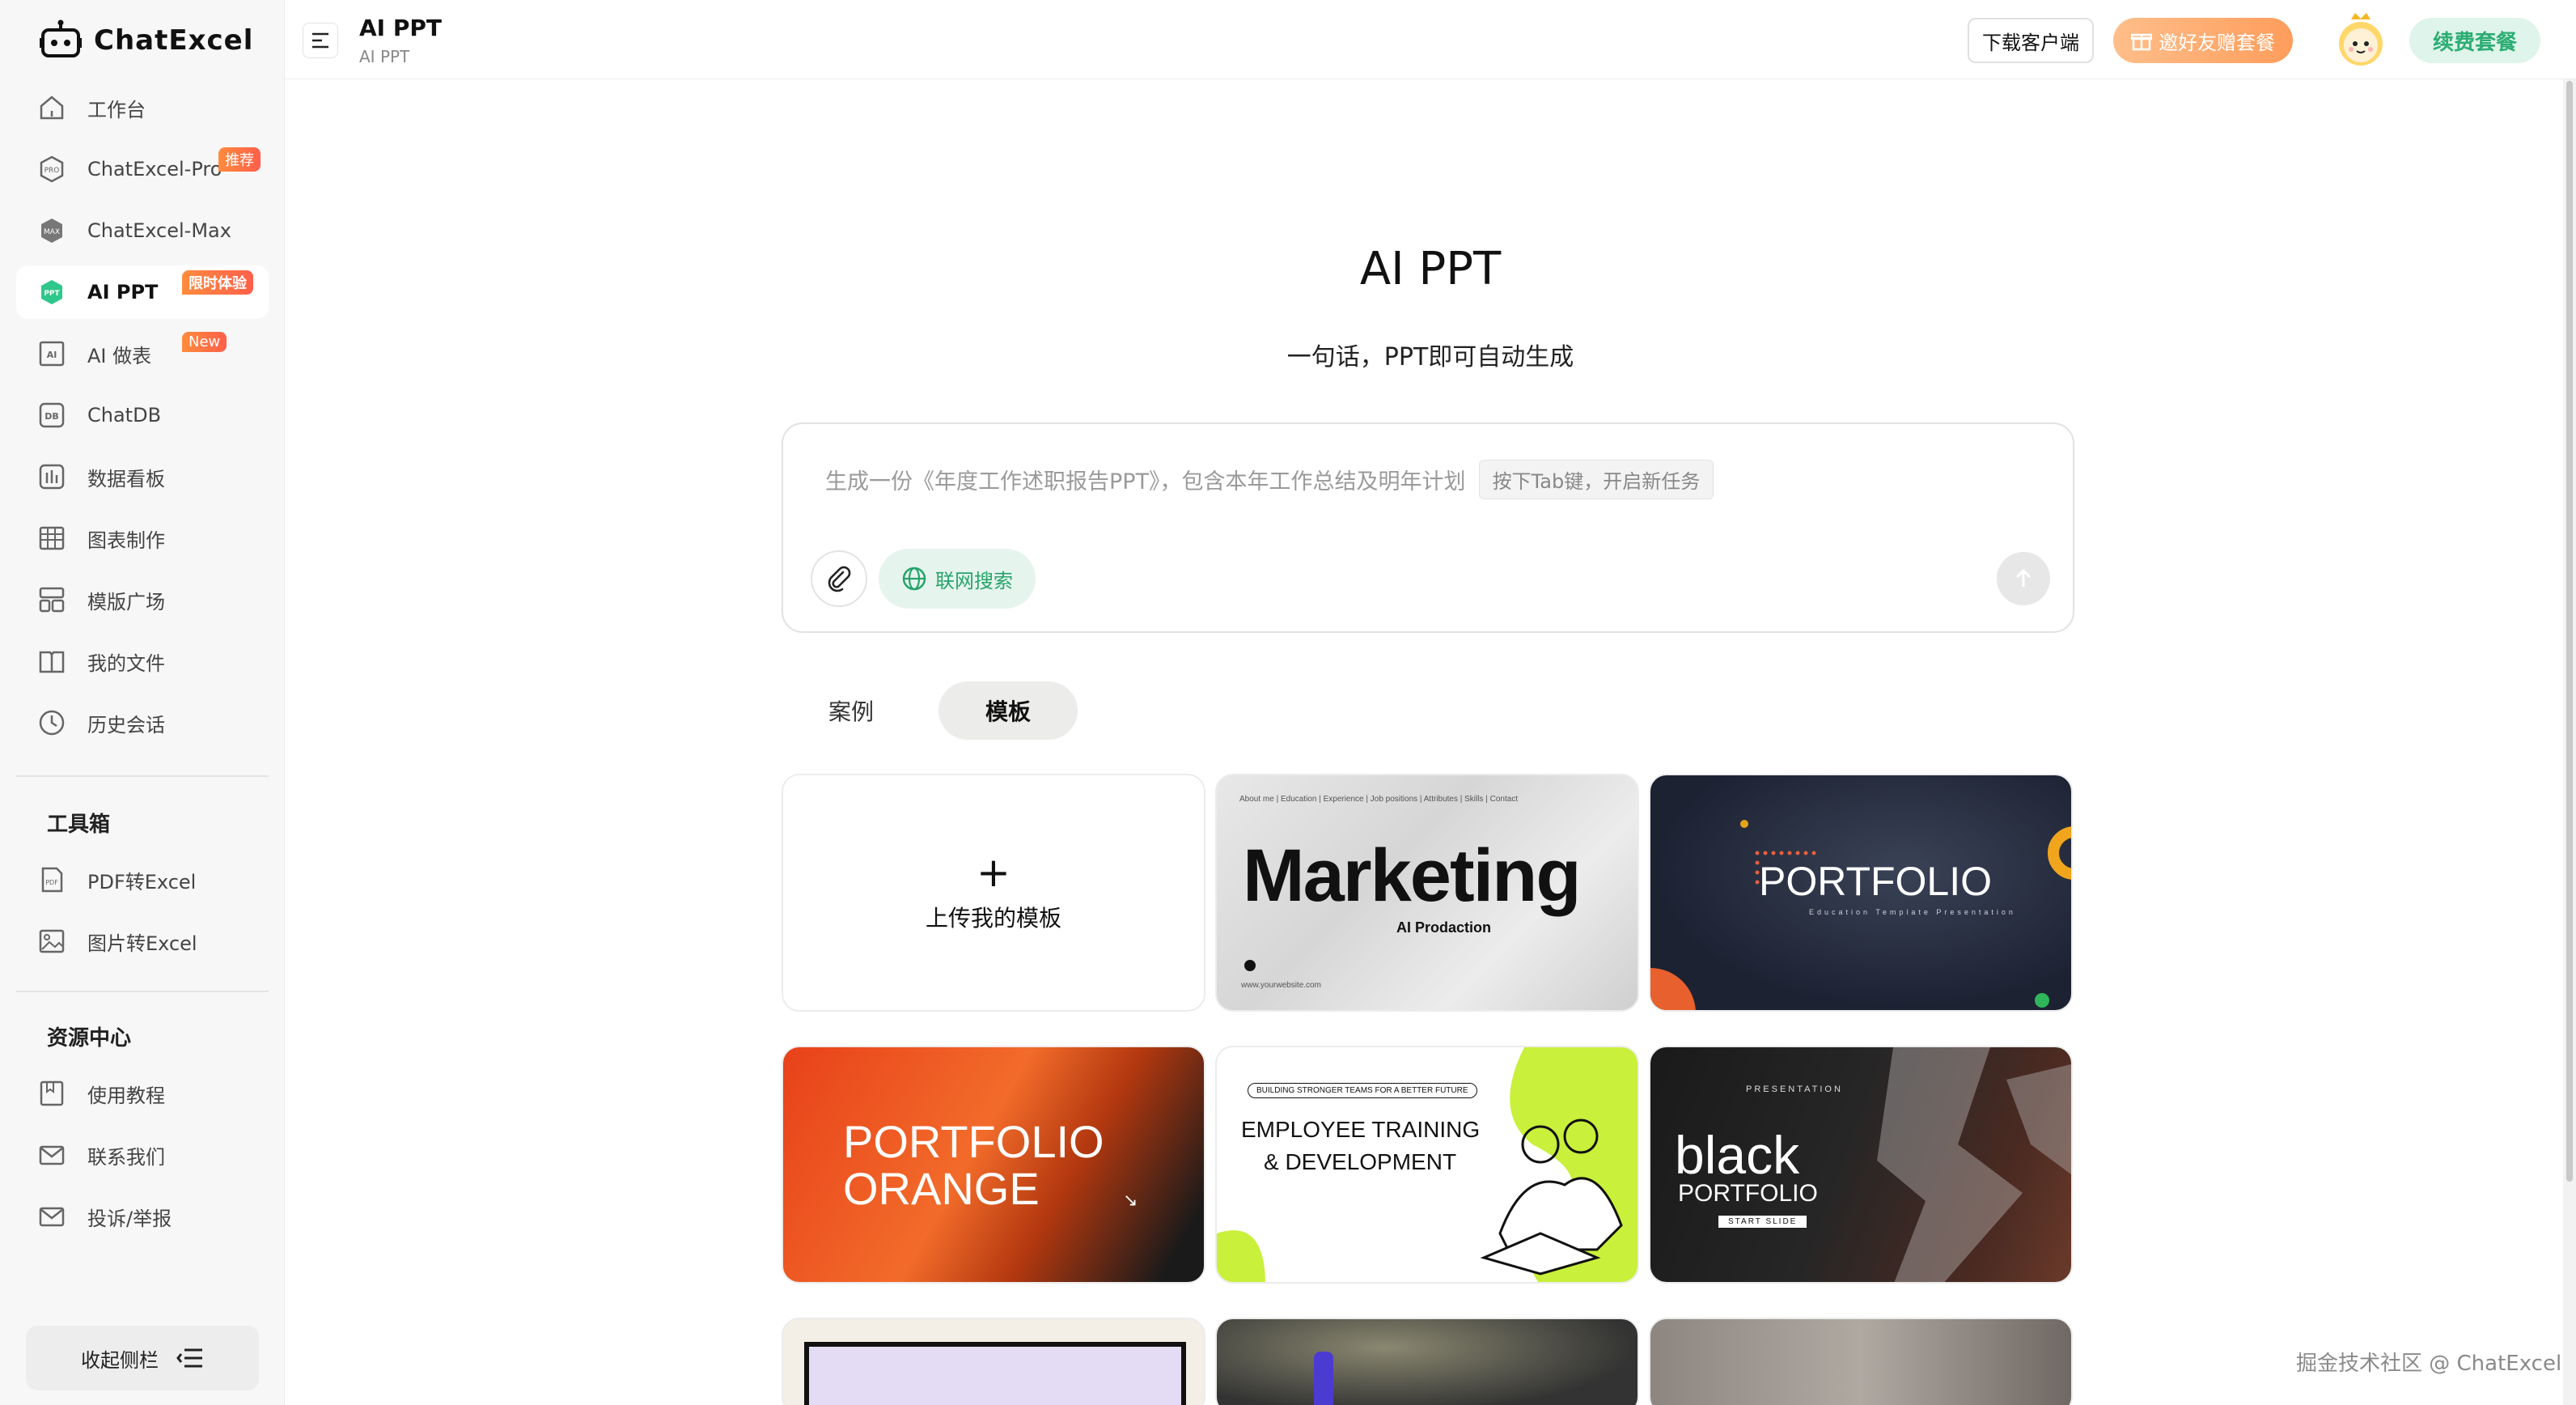 This screenshot has height=1405, width=2576. What do you see at coordinates (1430, 39) in the screenshot?
I see `top-header: AI PPT AI PPT 下载客户端 邀好友赠套餐 续费套餐` at bounding box center [1430, 39].